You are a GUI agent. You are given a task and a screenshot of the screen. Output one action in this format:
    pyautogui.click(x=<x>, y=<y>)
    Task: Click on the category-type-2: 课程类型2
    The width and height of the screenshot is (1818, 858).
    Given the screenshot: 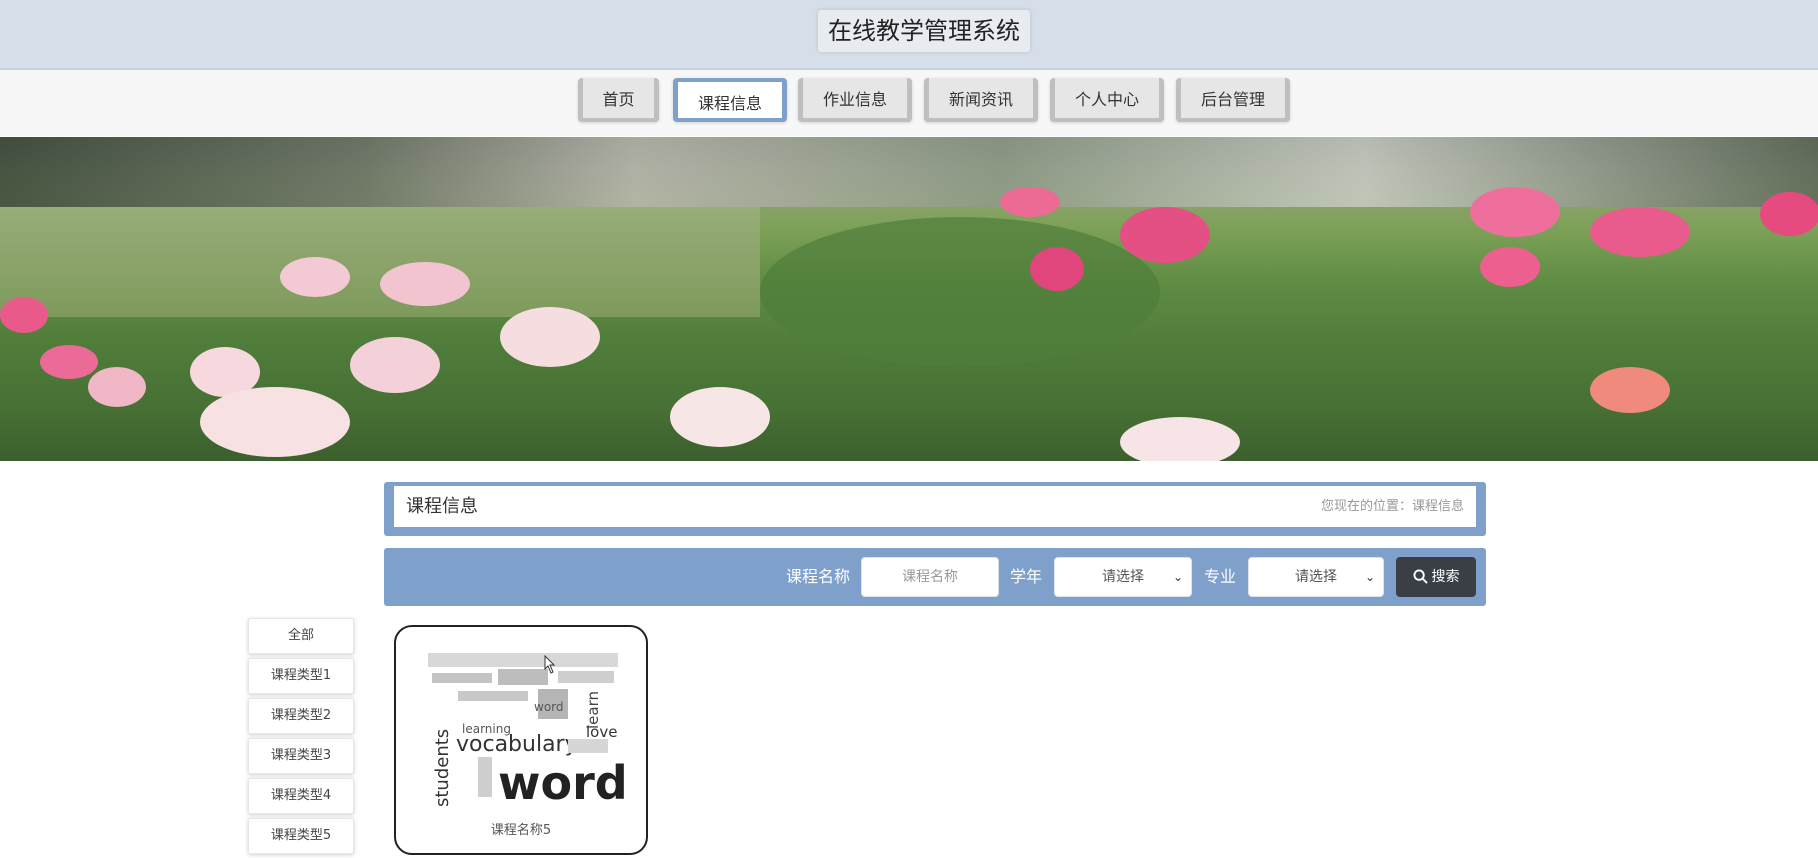 What is the action you would take?
    pyautogui.click(x=301, y=716)
    